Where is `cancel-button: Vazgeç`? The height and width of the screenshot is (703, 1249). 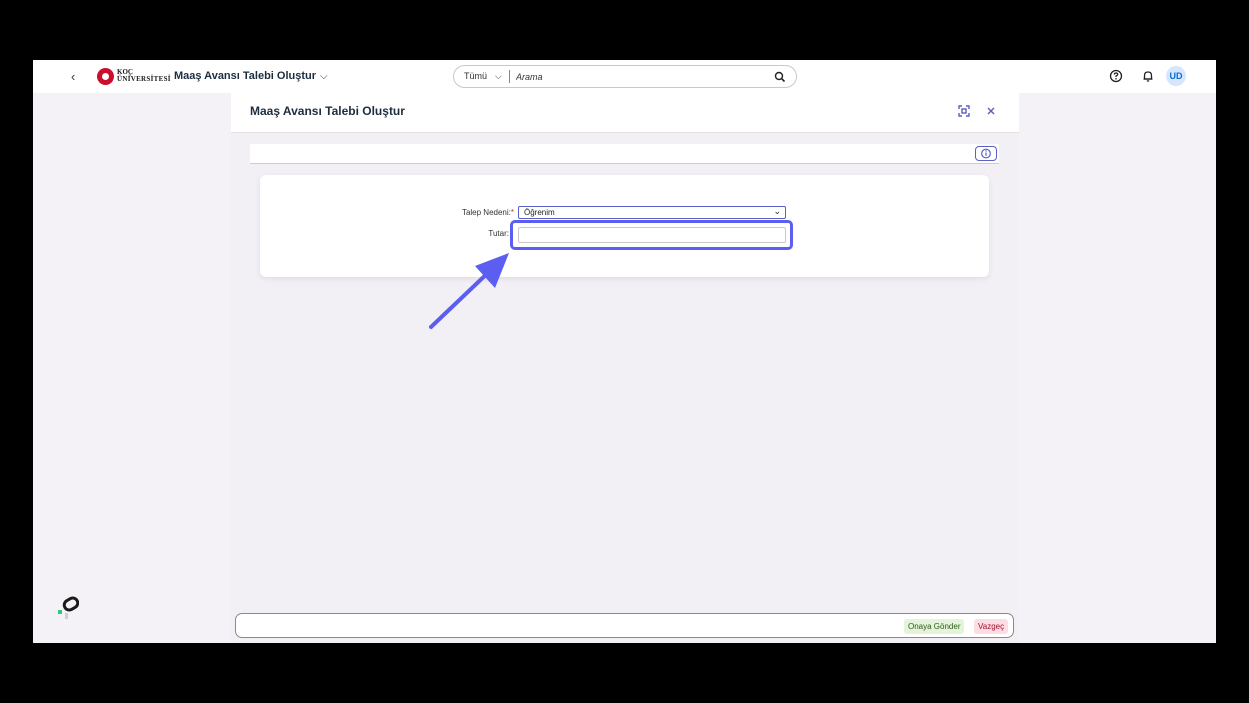 cancel-button: Vazgeç is located at coordinates (991, 626).